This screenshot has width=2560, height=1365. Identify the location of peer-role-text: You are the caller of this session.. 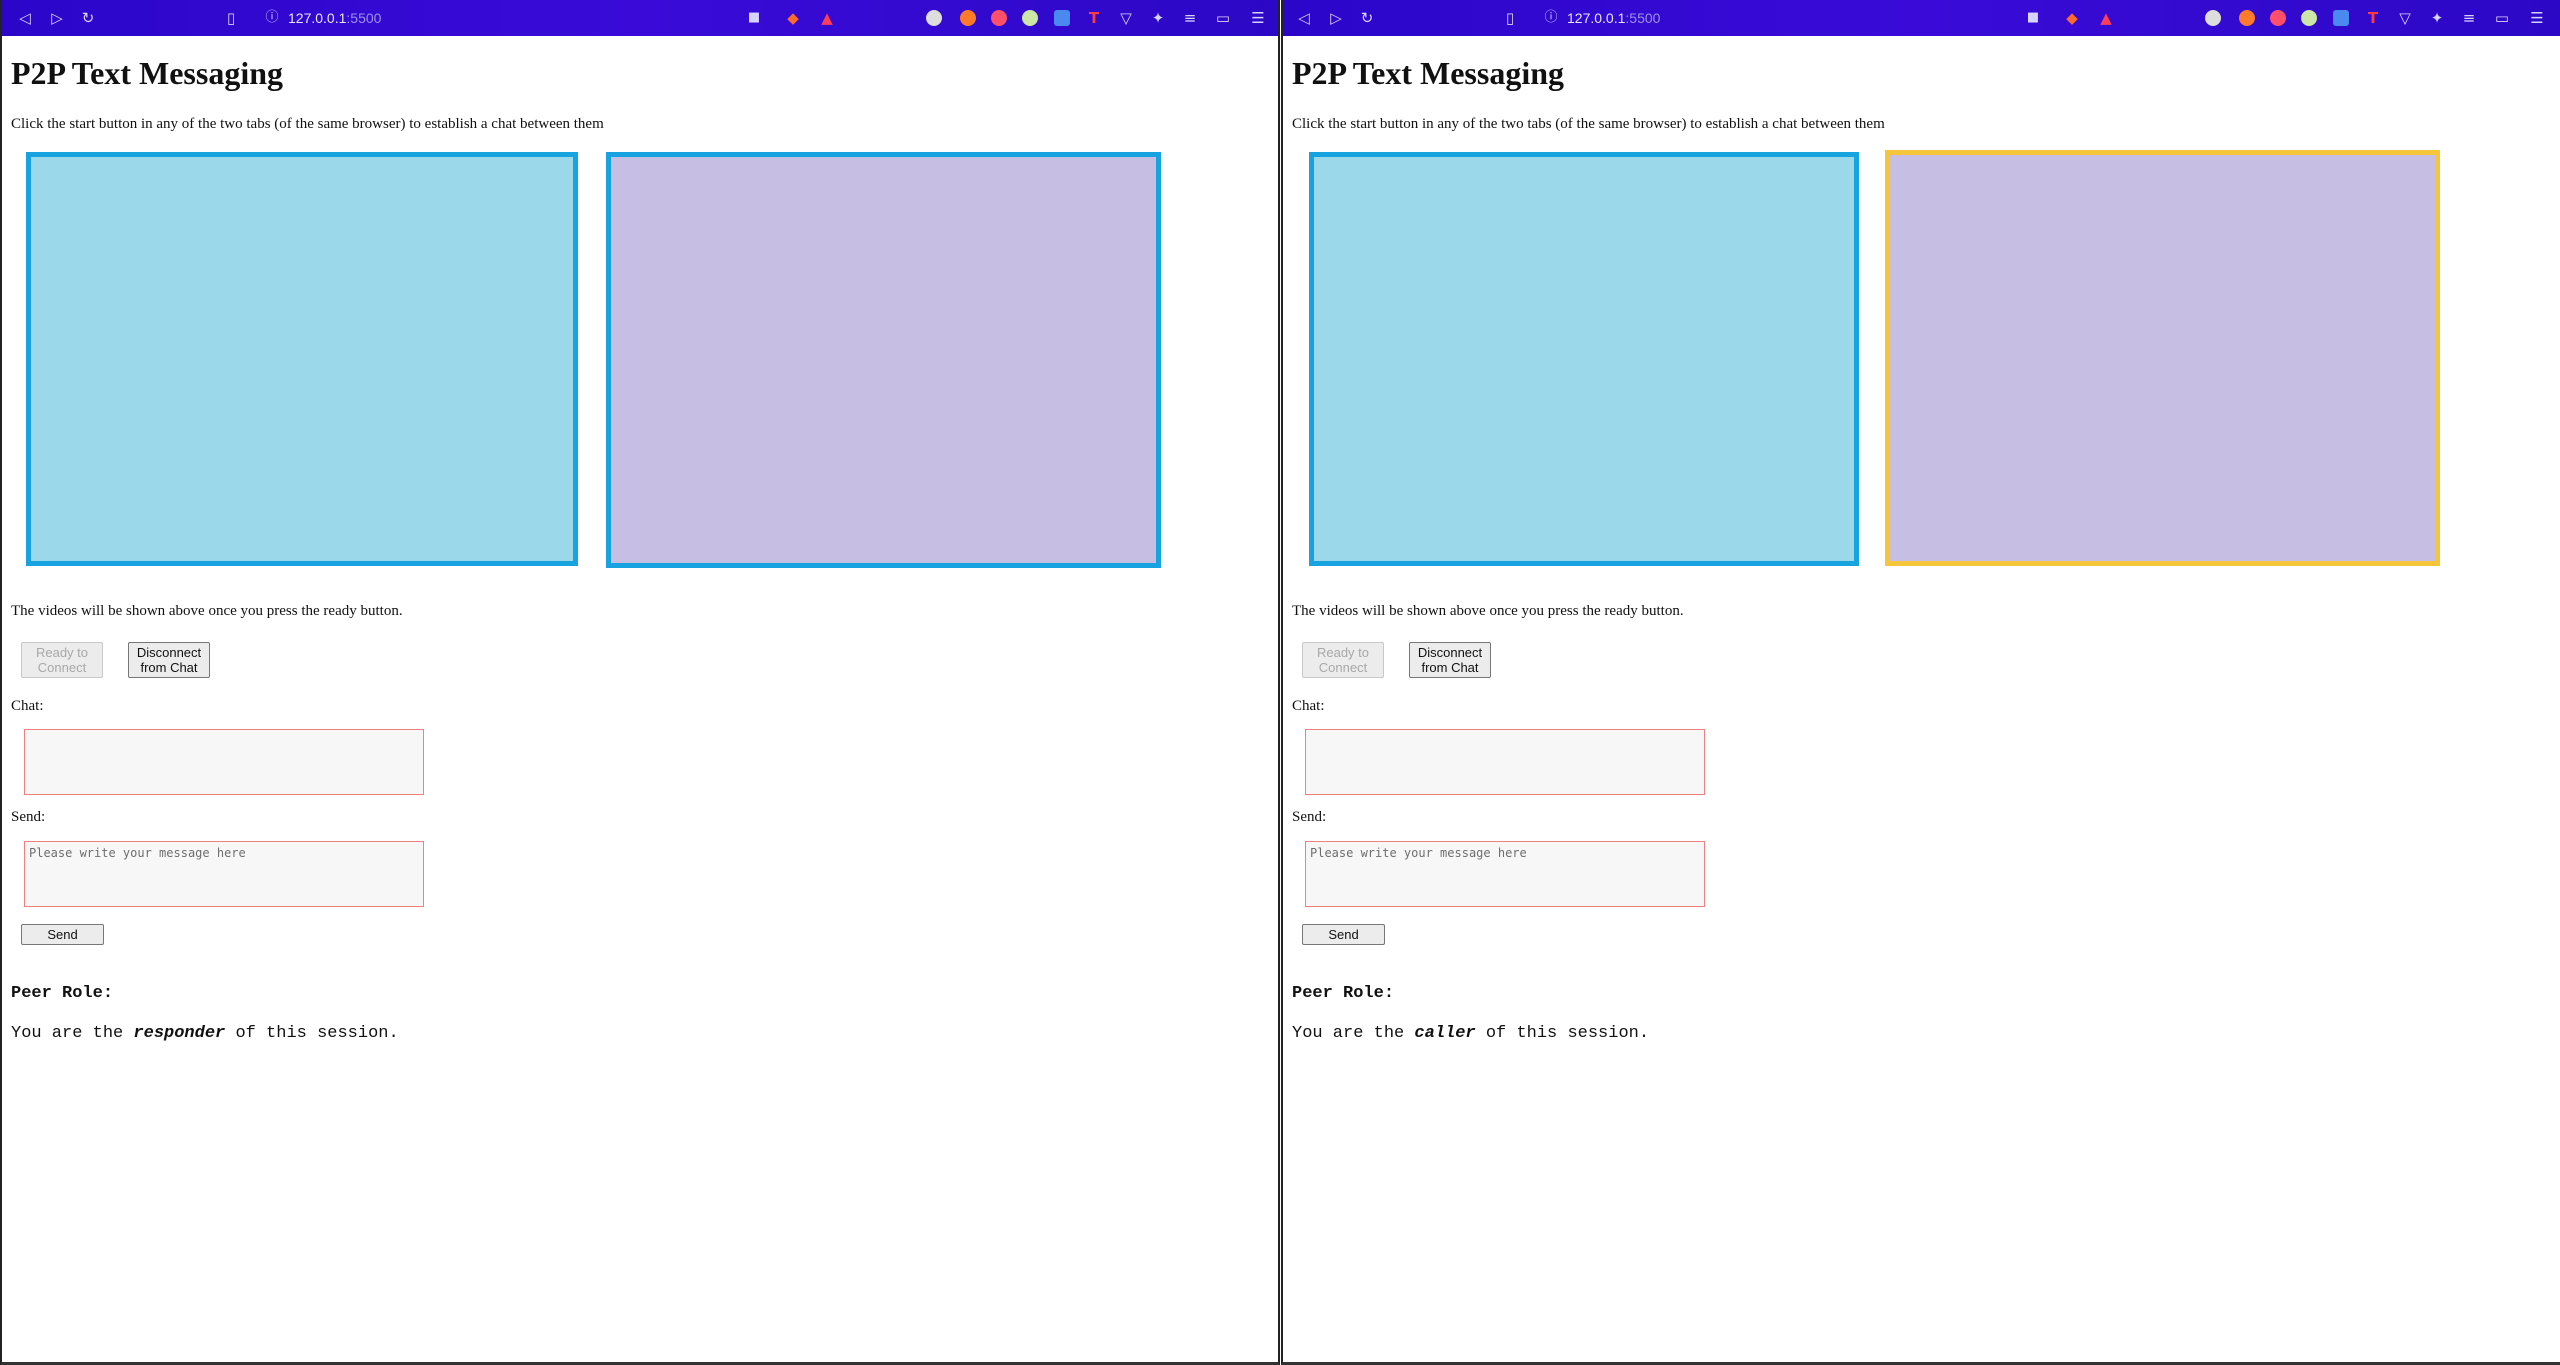
(1470, 1033).